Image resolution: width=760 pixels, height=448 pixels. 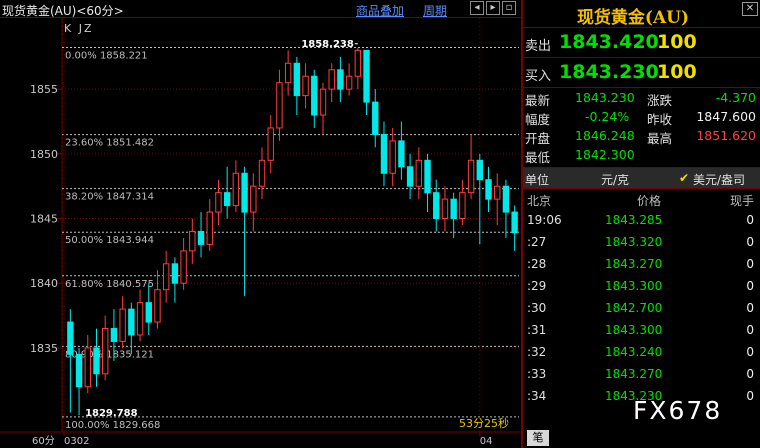 I want to click on tick-price: 1843.320, so click(x=634, y=242).